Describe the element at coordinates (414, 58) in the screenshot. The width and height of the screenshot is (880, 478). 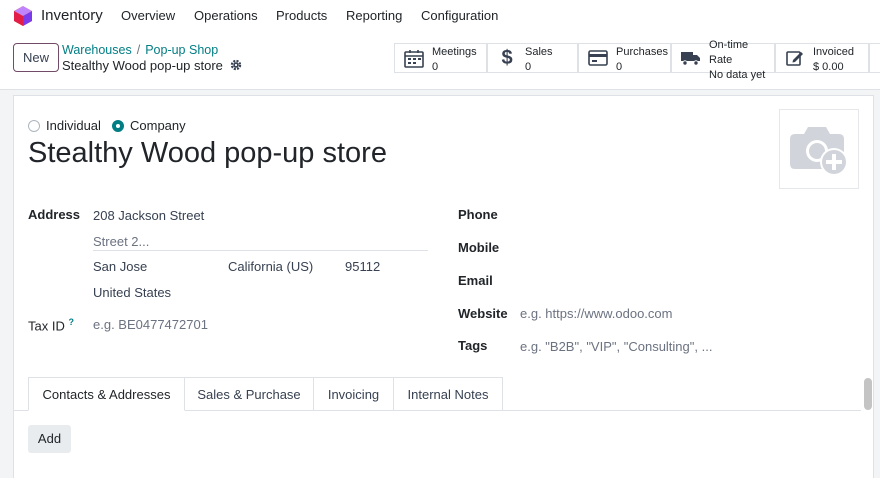
I see `calendar-icon` at that location.